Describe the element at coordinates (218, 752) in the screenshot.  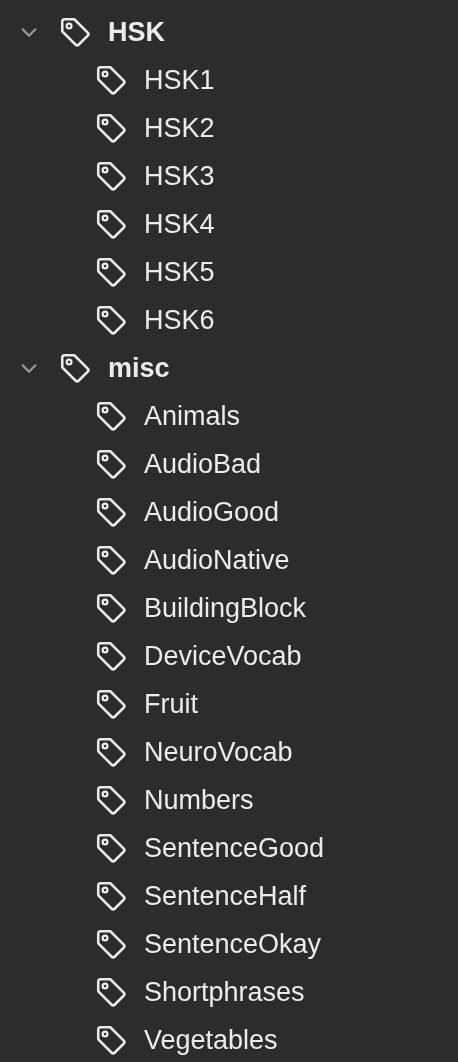
I see `tag-label: NeuroVocab` at that location.